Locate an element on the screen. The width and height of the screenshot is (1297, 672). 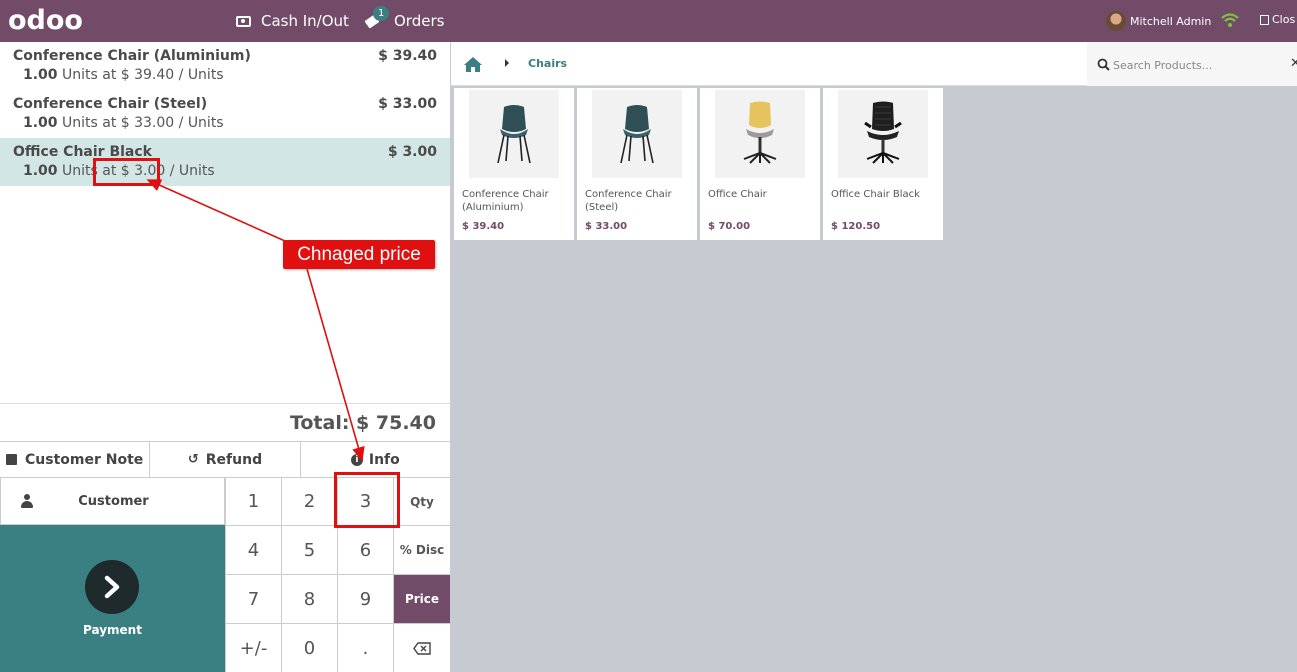
line-unit-info: Units at $ 39.40 / Units is located at coordinates (140, 75).